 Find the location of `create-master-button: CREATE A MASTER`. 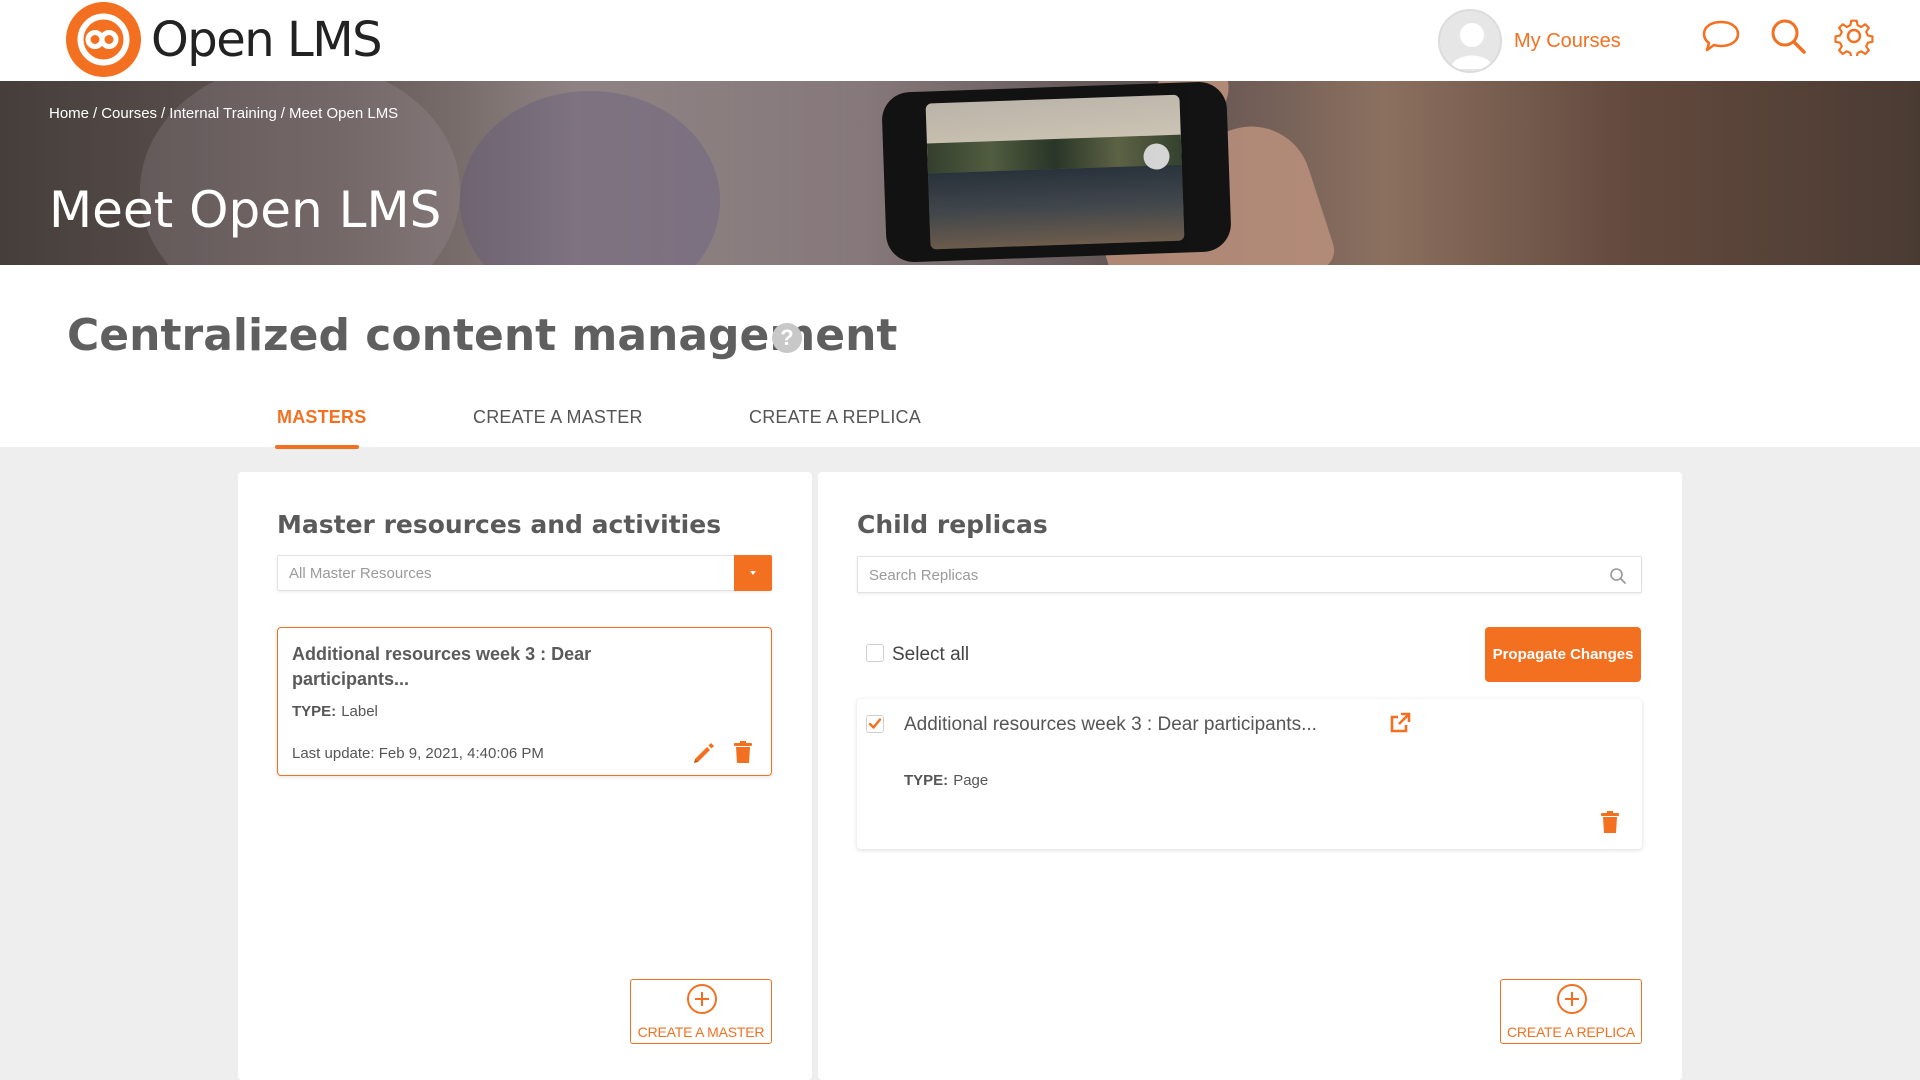

create-master-button: CREATE A MASTER is located at coordinates (701, 1011).